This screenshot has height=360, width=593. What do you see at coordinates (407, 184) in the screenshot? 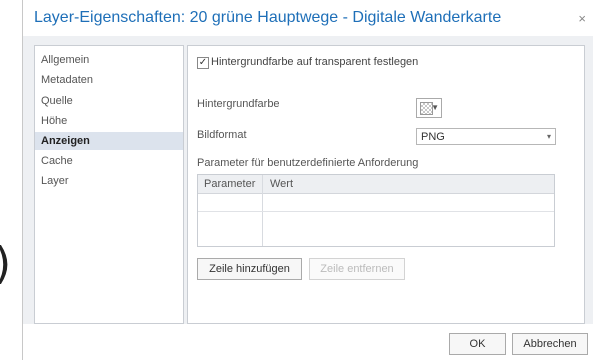
I see `column-header-wert: Wert` at bounding box center [407, 184].